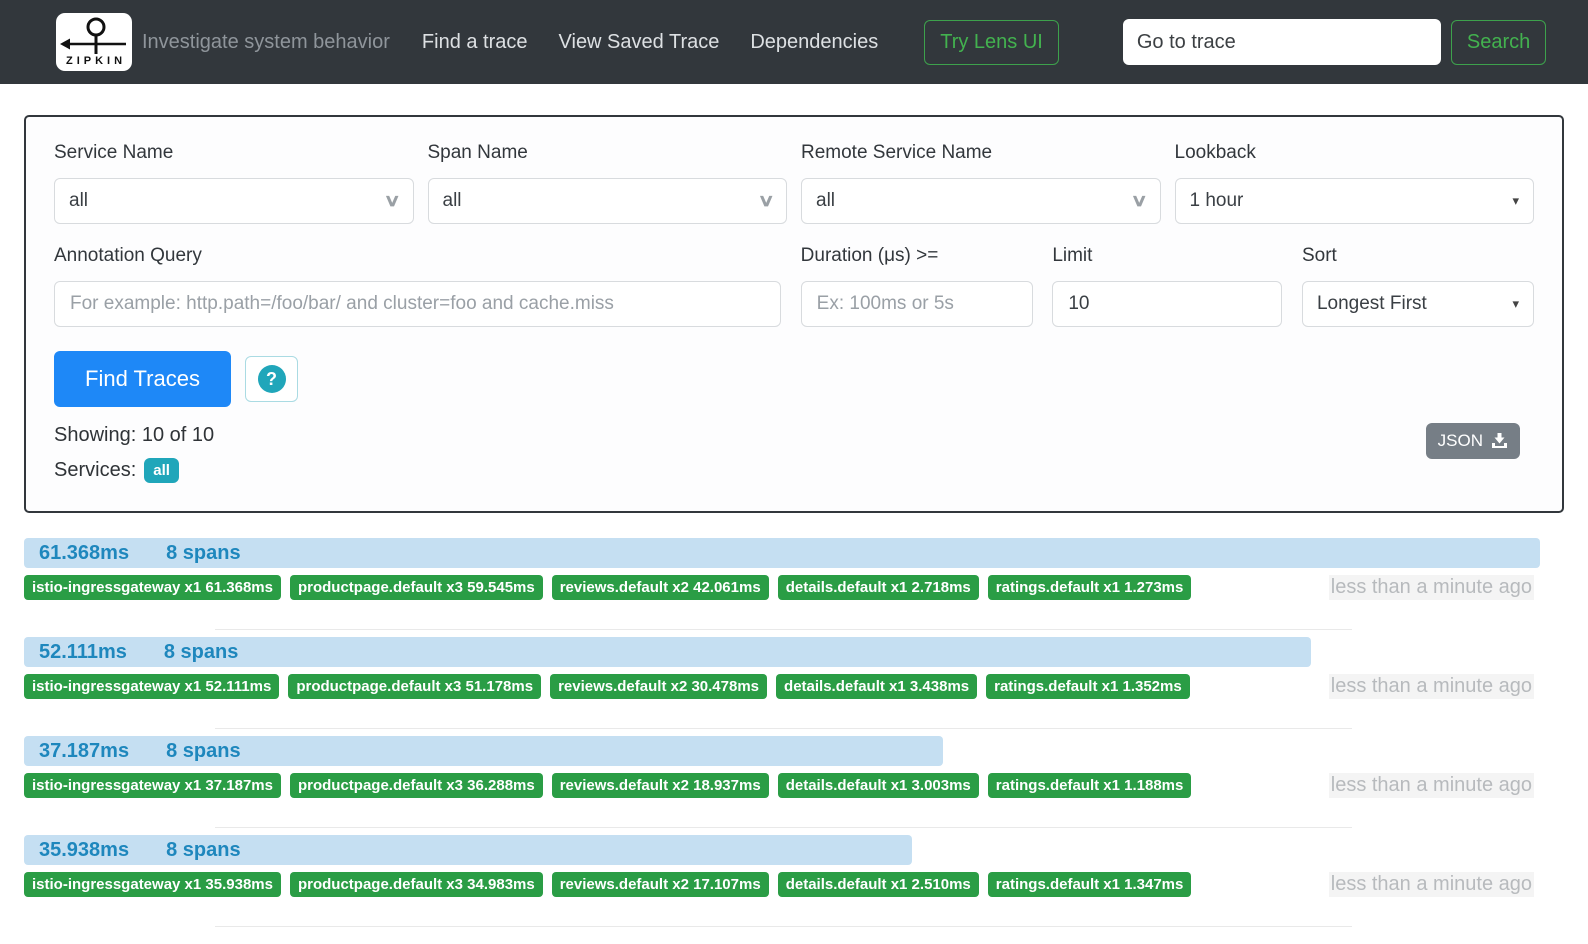  What do you see at coordinates (1216, 200) in the screenshot?
I see `lookback-value: 1 hour` at bounding box center [1216, 200].